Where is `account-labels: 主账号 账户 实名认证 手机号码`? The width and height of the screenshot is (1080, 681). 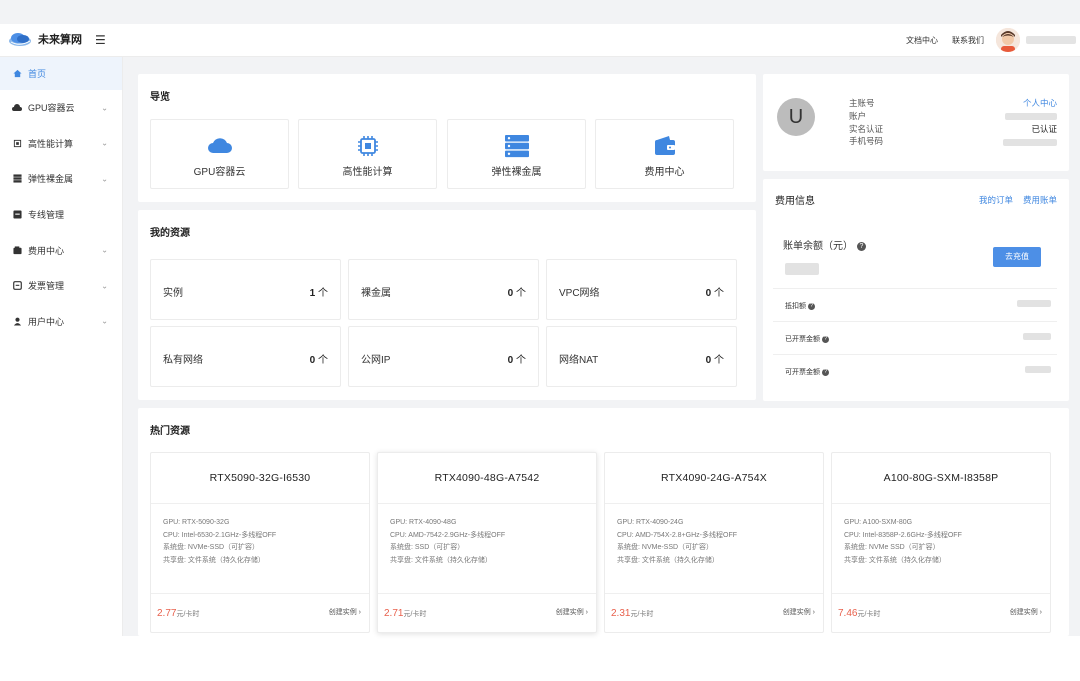
account-labels: 主账号 账户 实名认证 手机号码 is located at coordinates (866, 122).